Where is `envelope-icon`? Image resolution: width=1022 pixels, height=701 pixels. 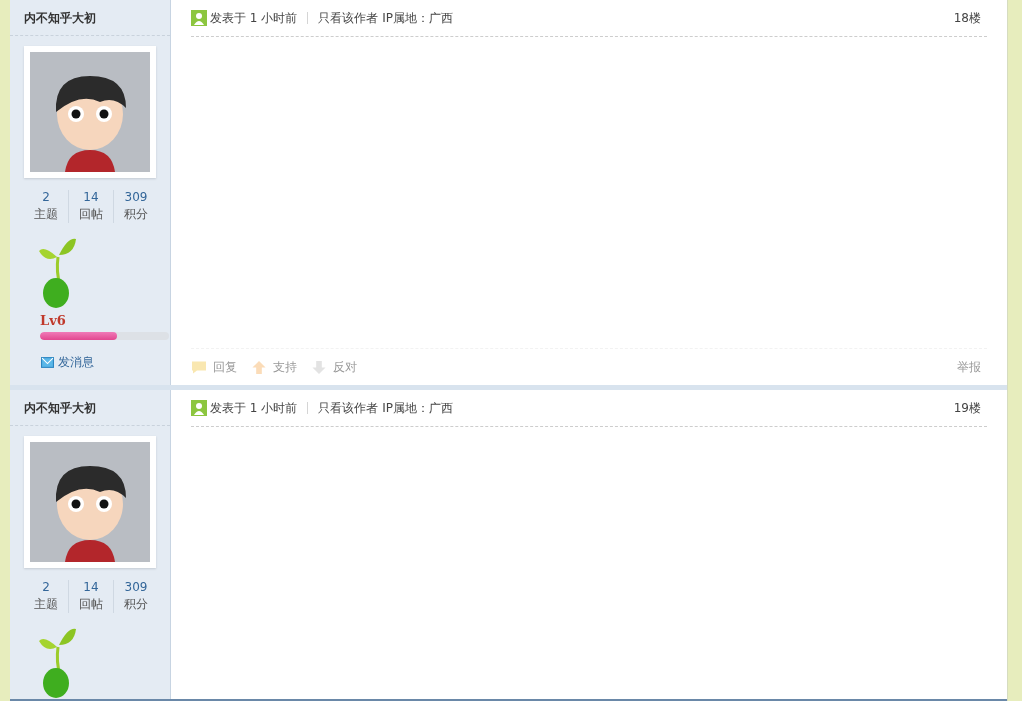 envelope-icon is located at coordinates (47, 362).